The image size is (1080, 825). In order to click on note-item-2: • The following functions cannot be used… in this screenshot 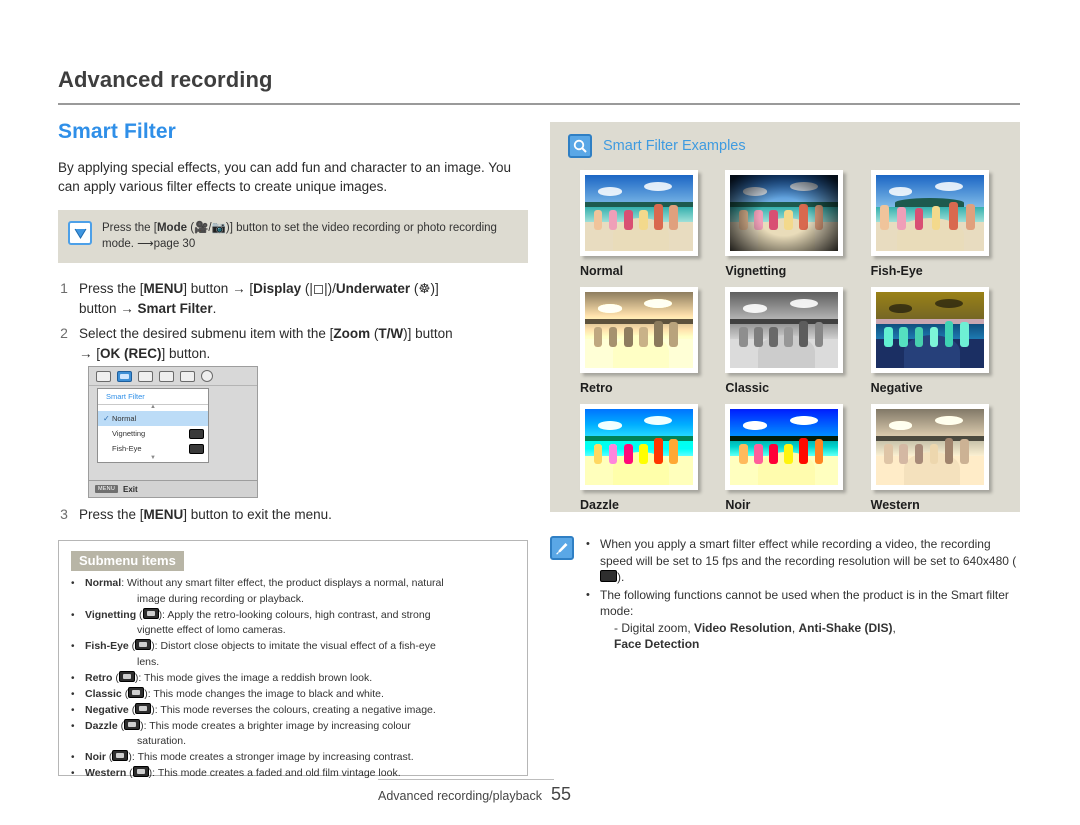, I will do `click(803, 620)`.